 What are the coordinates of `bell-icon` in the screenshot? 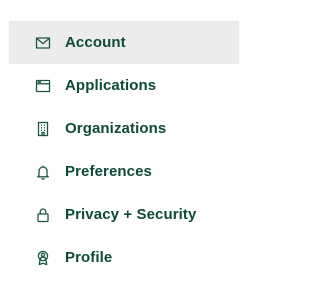 It's located at (43, 172).